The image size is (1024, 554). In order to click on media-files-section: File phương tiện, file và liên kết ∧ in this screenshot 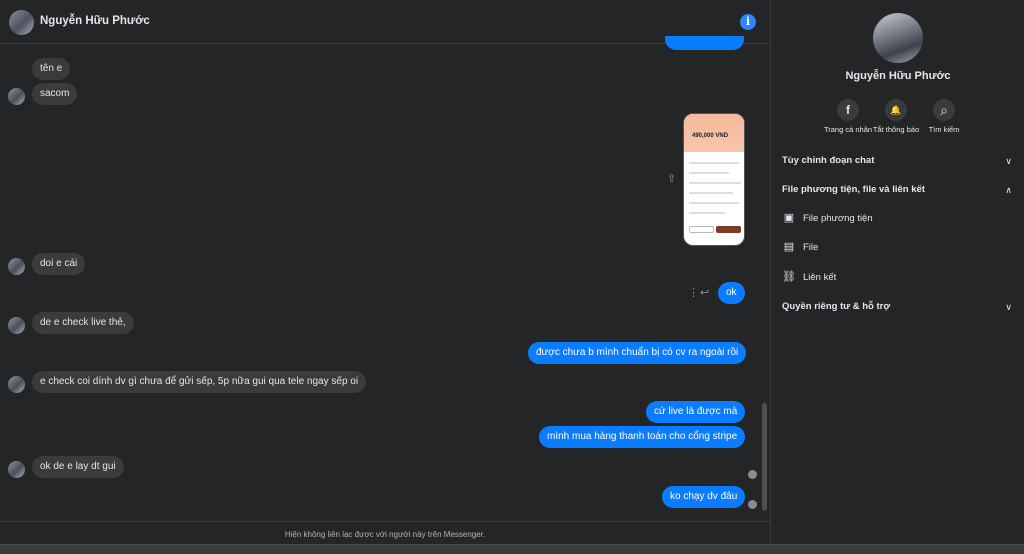, I will do `click(898, 190)`.